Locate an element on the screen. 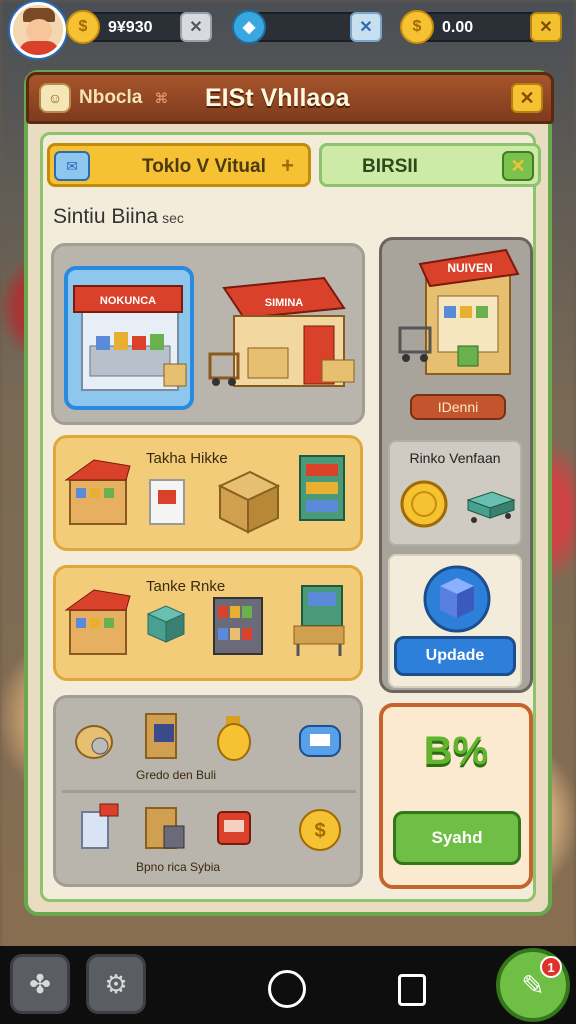  card-1-label: Takha Hikke is located at coordinates (187, 458).